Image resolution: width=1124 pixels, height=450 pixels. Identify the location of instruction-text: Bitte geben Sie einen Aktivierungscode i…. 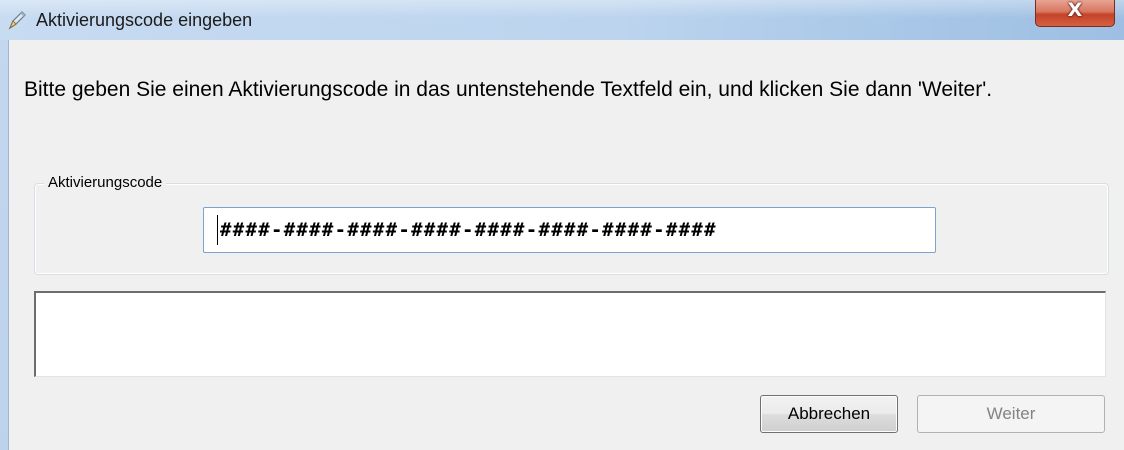
(508, 89).